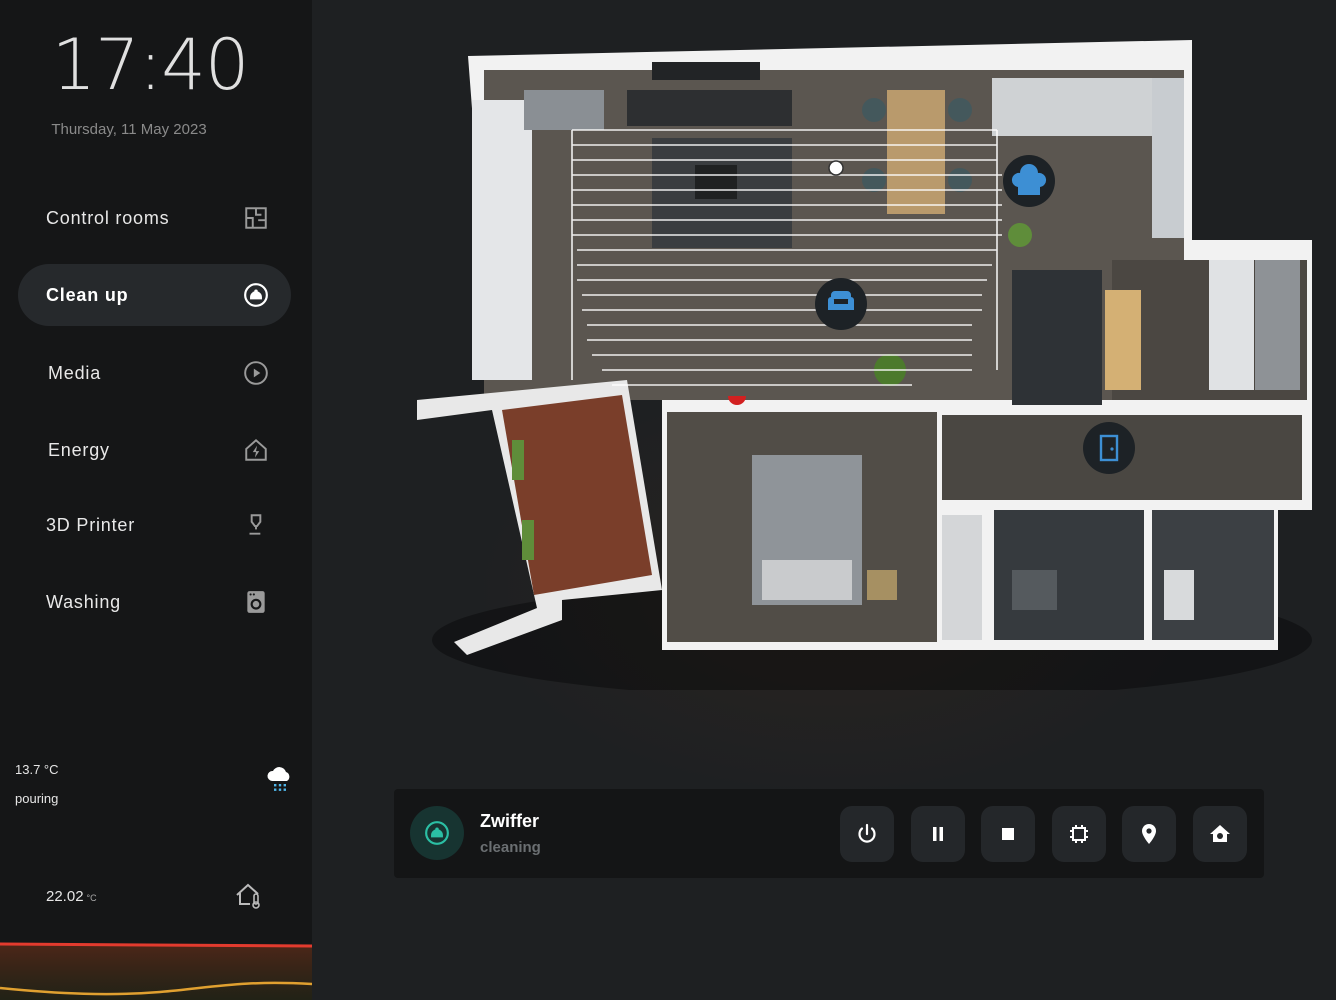 The height and width of the screenshot is (1000, 1336). Describe the element at coordinates (79, 449) in the screenshot. I see `menu-item-label: Energy` at that location.